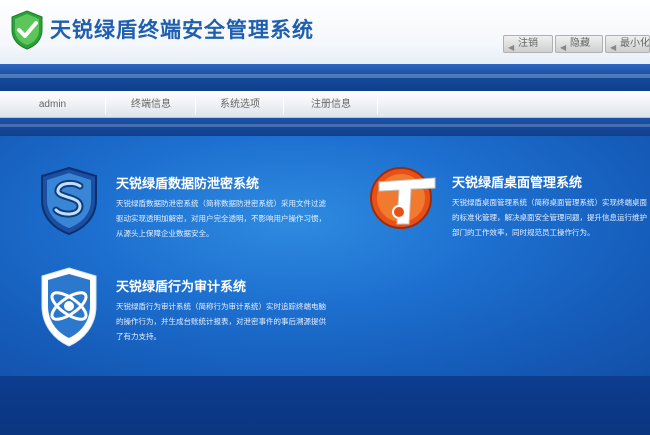 The width and height of the screenshot is (650, 435). I want to click on window-controls: ◀ 注销 ◀ 隐藏 ◀ 最小化, so click(576, 44).